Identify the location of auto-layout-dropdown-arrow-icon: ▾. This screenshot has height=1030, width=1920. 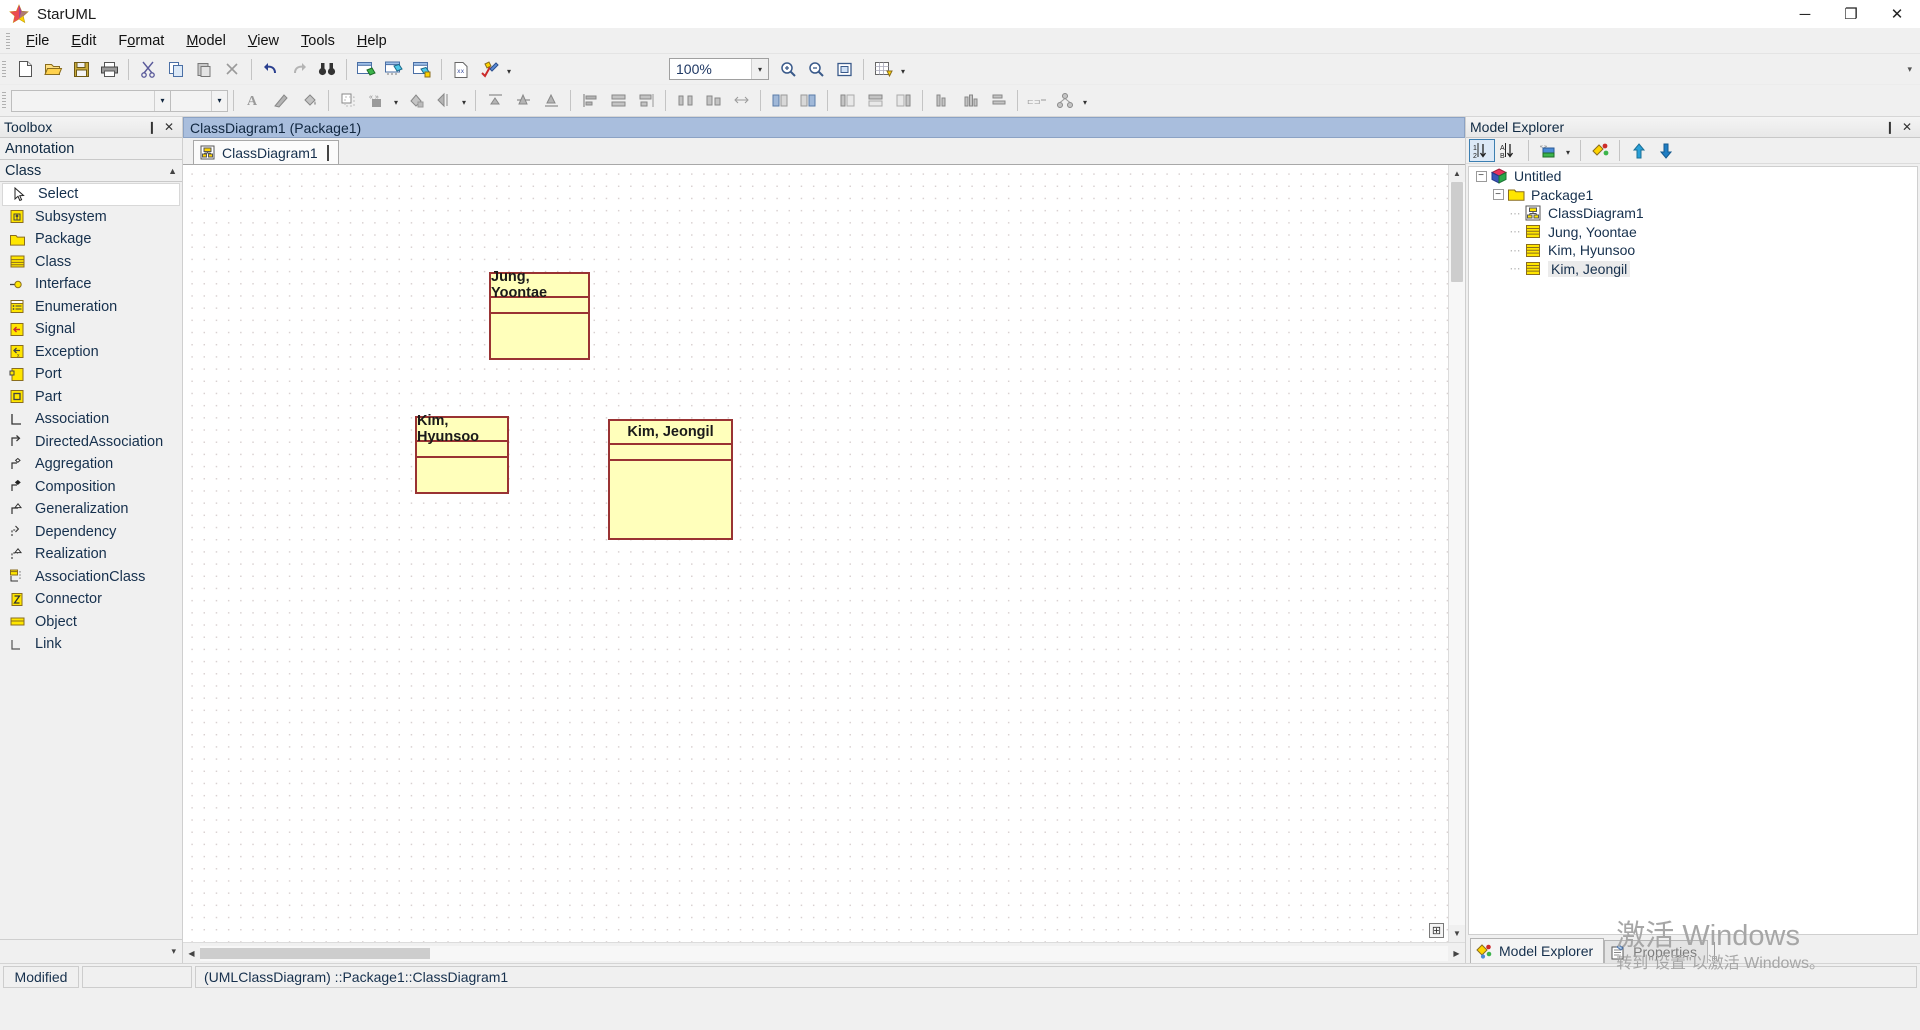
(1085, 100).